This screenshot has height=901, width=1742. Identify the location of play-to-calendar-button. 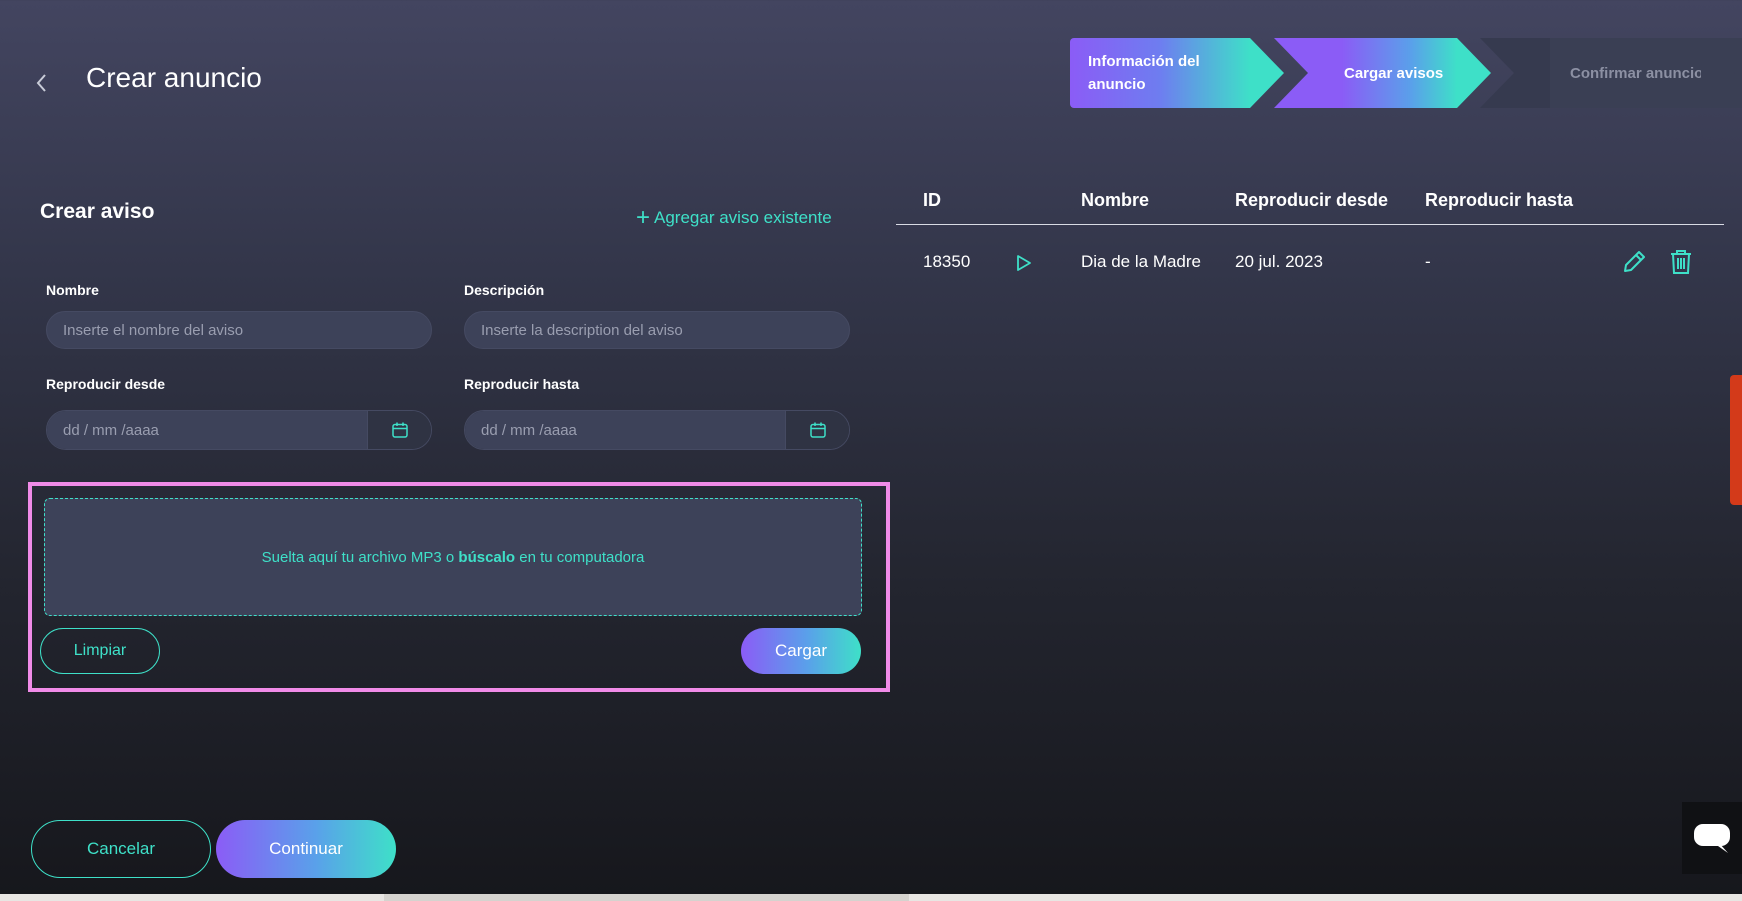
(817, 430).